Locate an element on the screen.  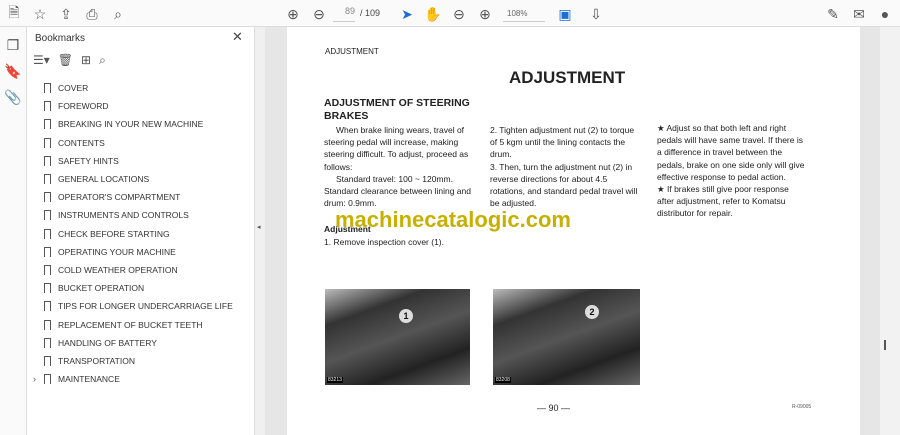
standard-travel: Standard travel: 100 ~ 120mm. is located at coordinates (394, 178).